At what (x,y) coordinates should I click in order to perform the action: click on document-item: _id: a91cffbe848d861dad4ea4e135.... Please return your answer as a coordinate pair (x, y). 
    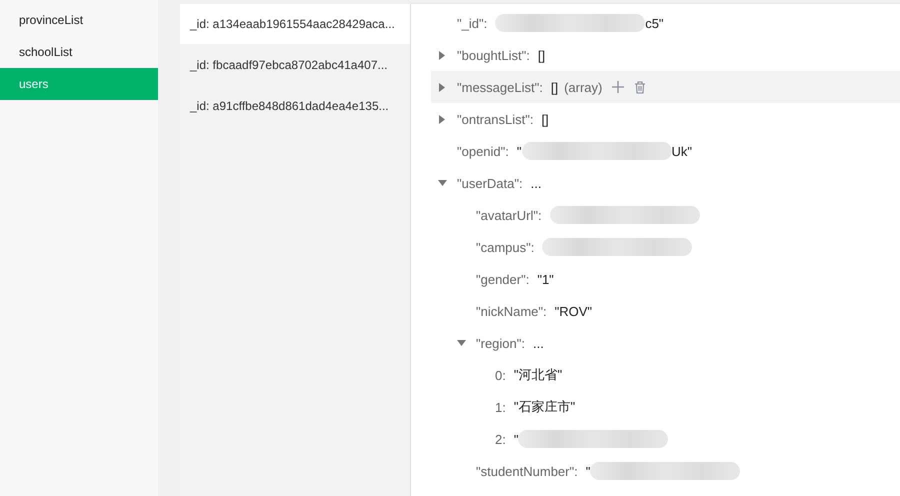
    Looking at the image, I should click on (295, 106).